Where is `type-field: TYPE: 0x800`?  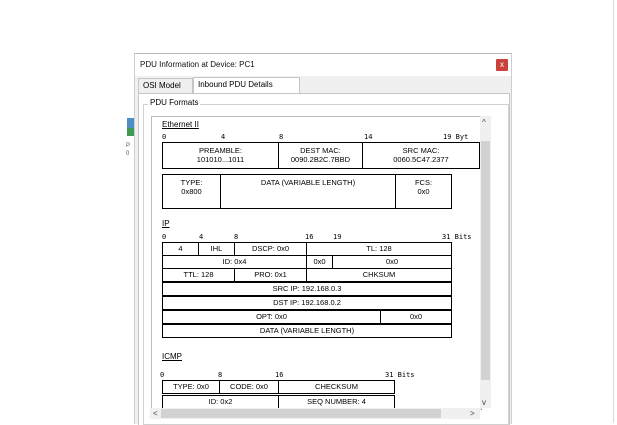 type-field: TYPE: 0x800 is located at coordinates (191, 191).